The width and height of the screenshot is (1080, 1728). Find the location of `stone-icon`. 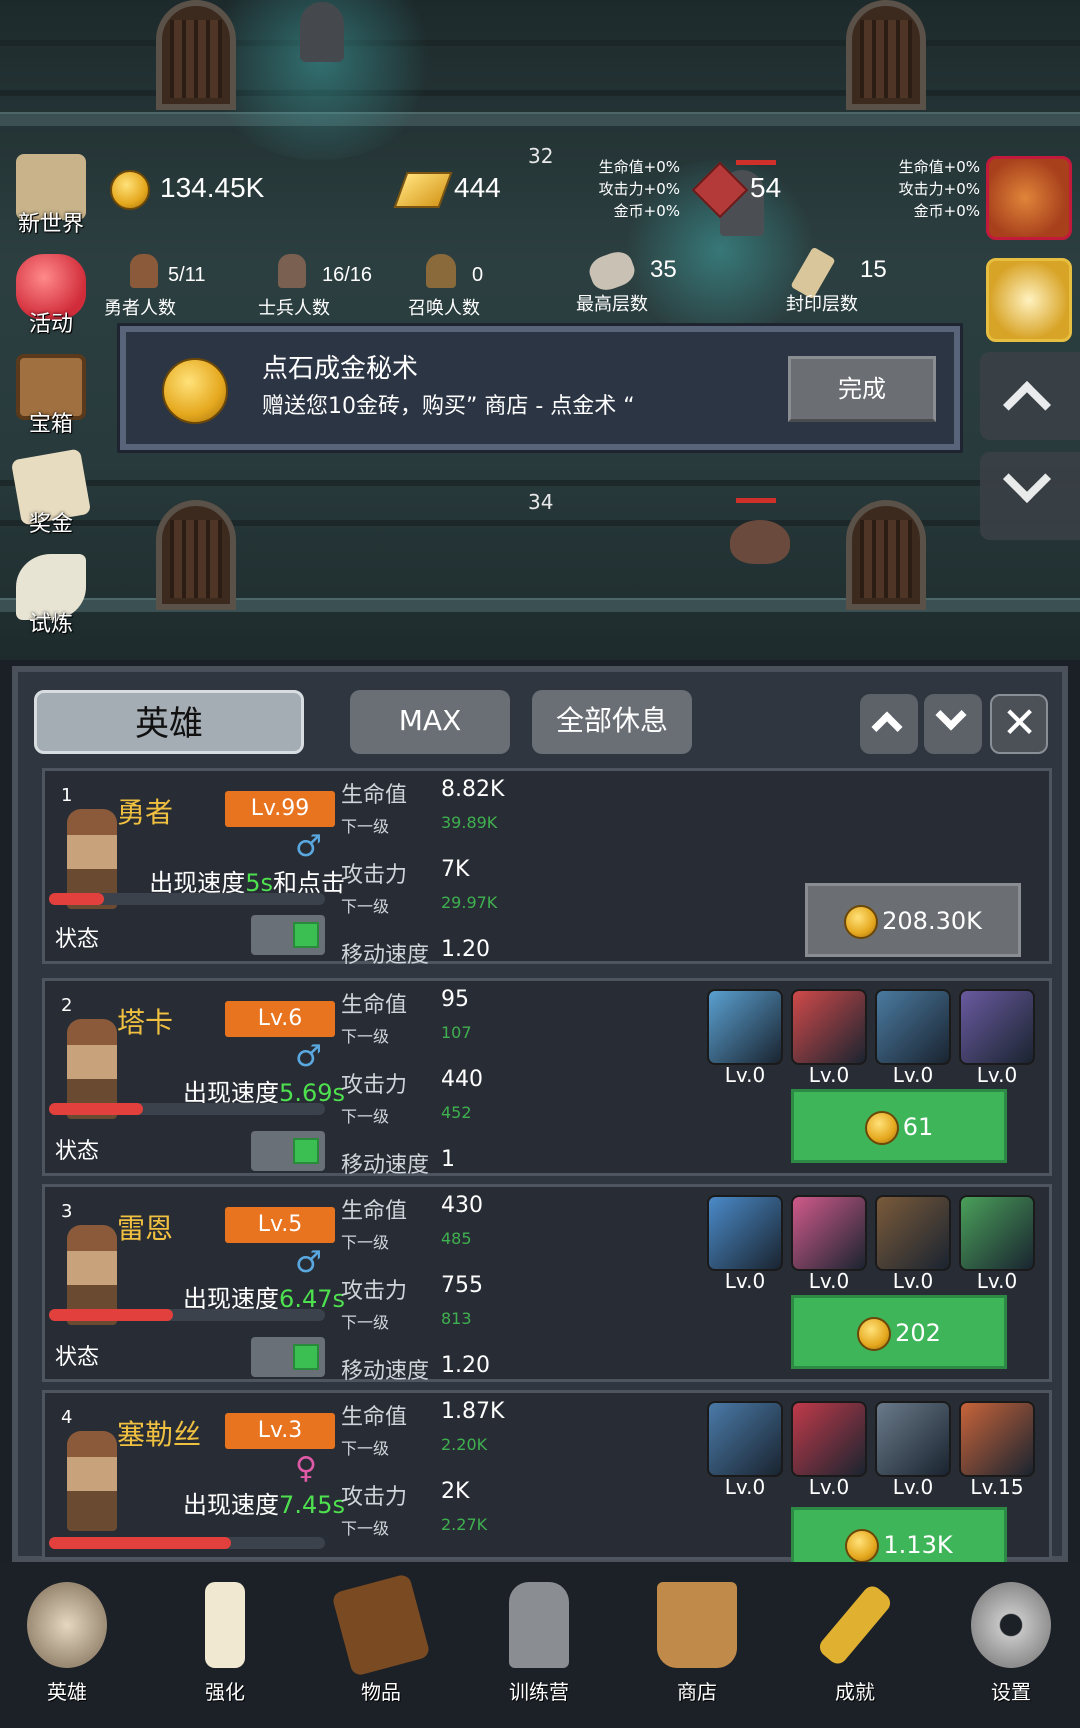

stone-icon is located at coordinates (612, 271).